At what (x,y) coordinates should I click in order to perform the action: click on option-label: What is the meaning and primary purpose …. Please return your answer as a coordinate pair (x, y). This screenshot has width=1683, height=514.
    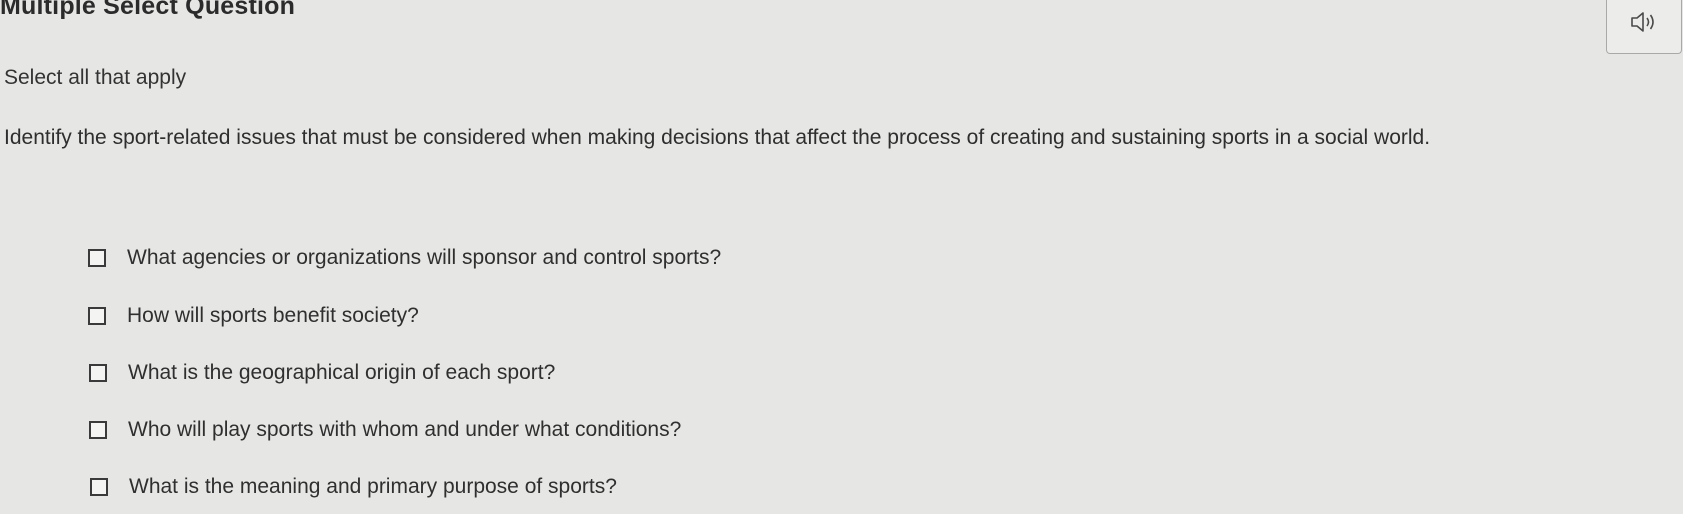
    Looking at the image, I should click on (373, 486).